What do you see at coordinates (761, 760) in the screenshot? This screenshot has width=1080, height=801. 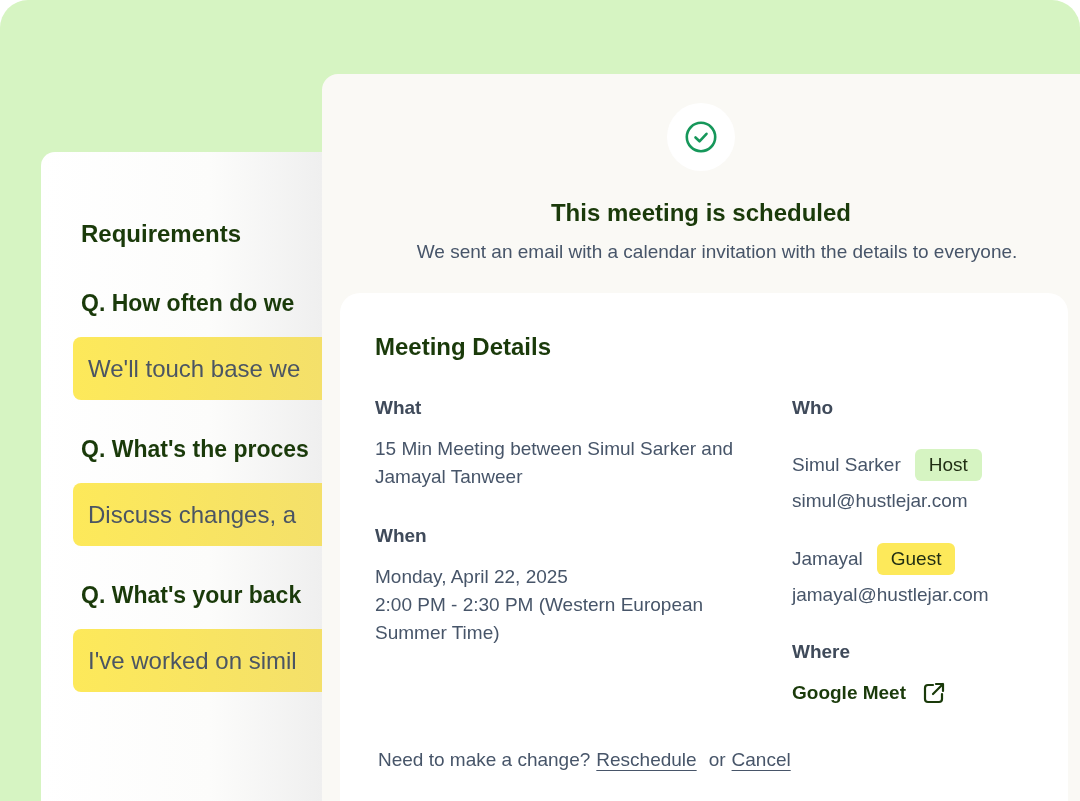 I see `cancel-link: Cancel` at bounding box center [761, 760].